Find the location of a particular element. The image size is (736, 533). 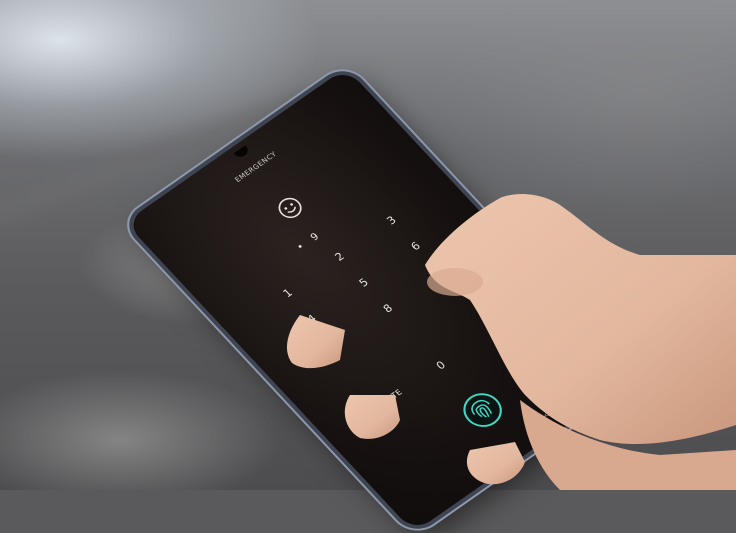

key-5: 5 is located at coordinates (363, 283).